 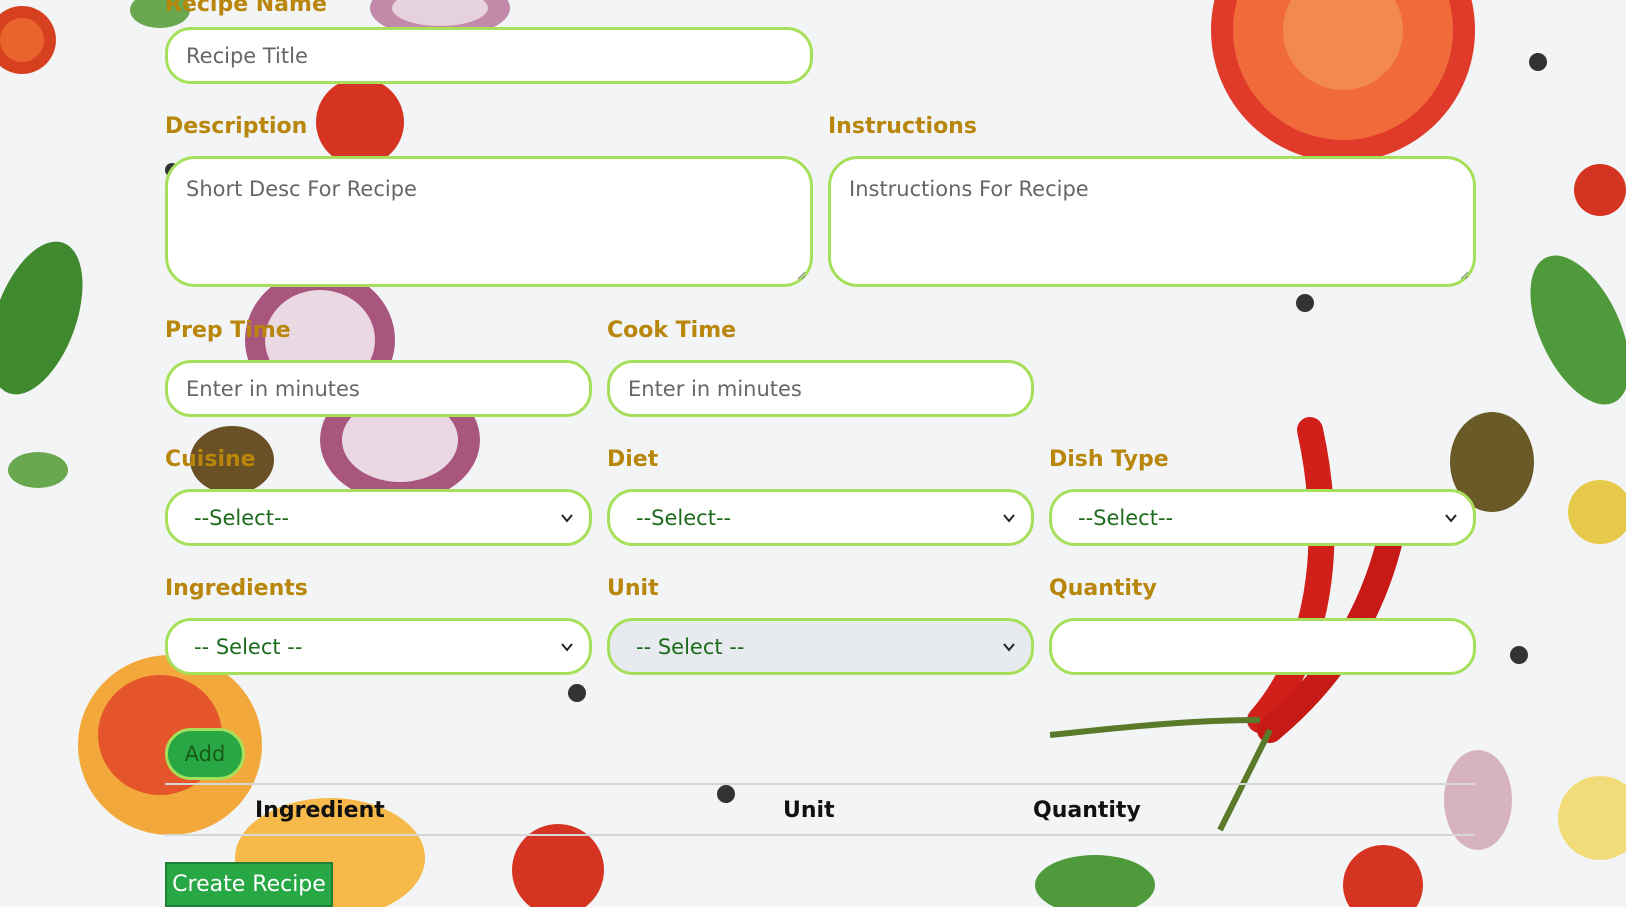 What do you see at coordinates (1087, 810) in the screenshot?
I see `table-header-quantity: Quantity` at bounding box center [1087, 810].